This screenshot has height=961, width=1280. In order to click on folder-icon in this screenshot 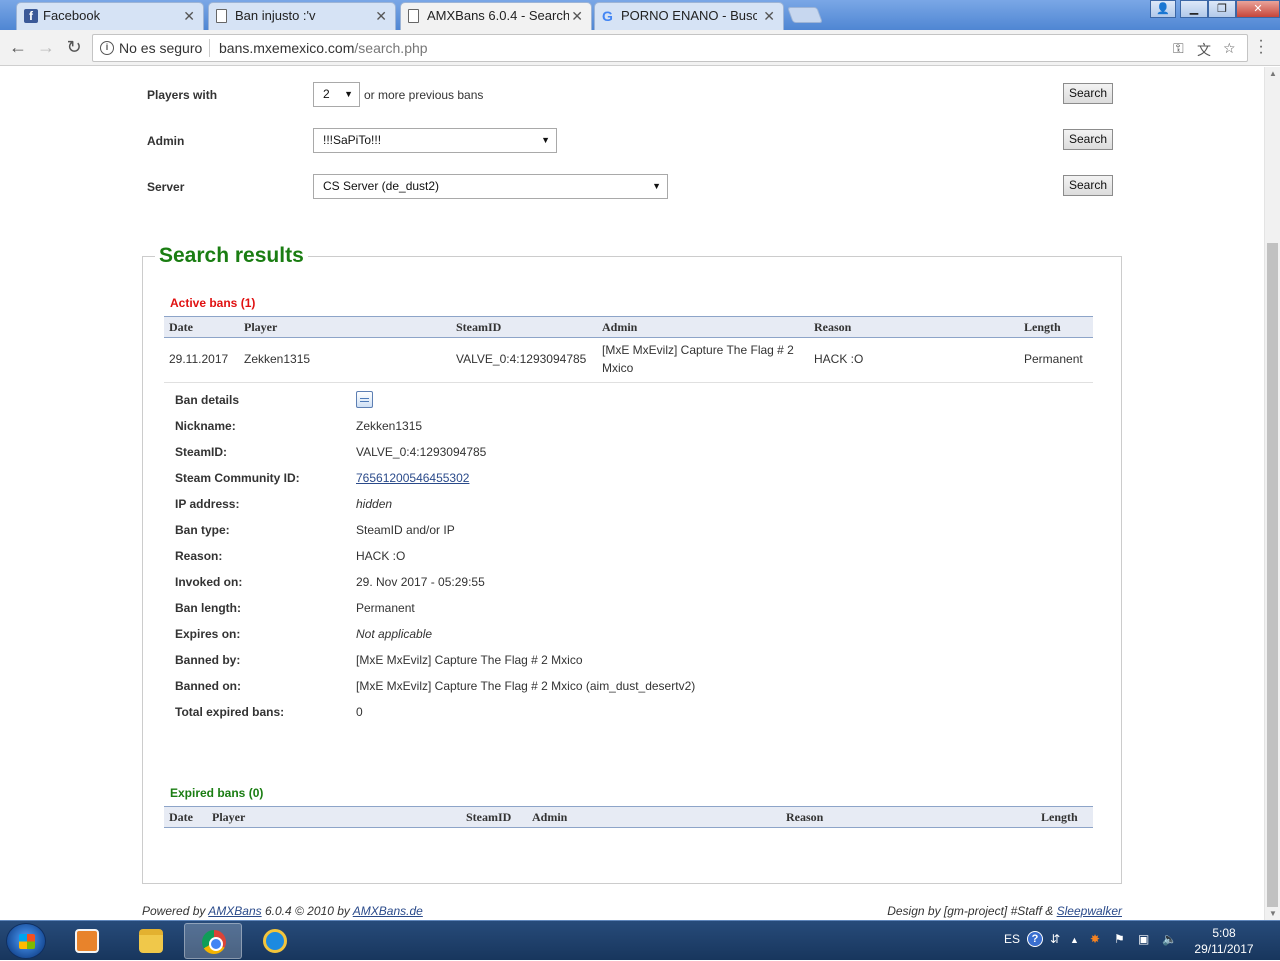, I will do `click(151, 941)`.